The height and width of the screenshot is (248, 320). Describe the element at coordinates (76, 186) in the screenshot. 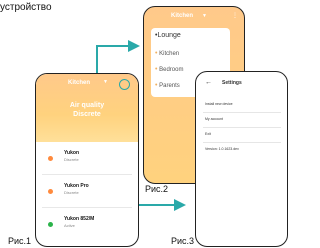

I see `device-name: Yukon Pro` at that location.